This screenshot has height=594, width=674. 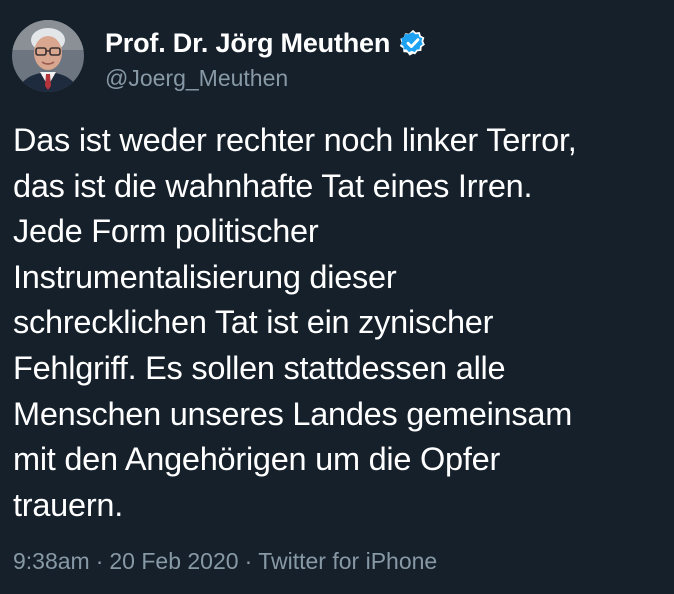 What do you see at coordinates (259, 367) in the screenshot?
I see `tweet-text-line: Fehlgriff. Es sollen stattdessen alle` at bounding box center [259, 367].